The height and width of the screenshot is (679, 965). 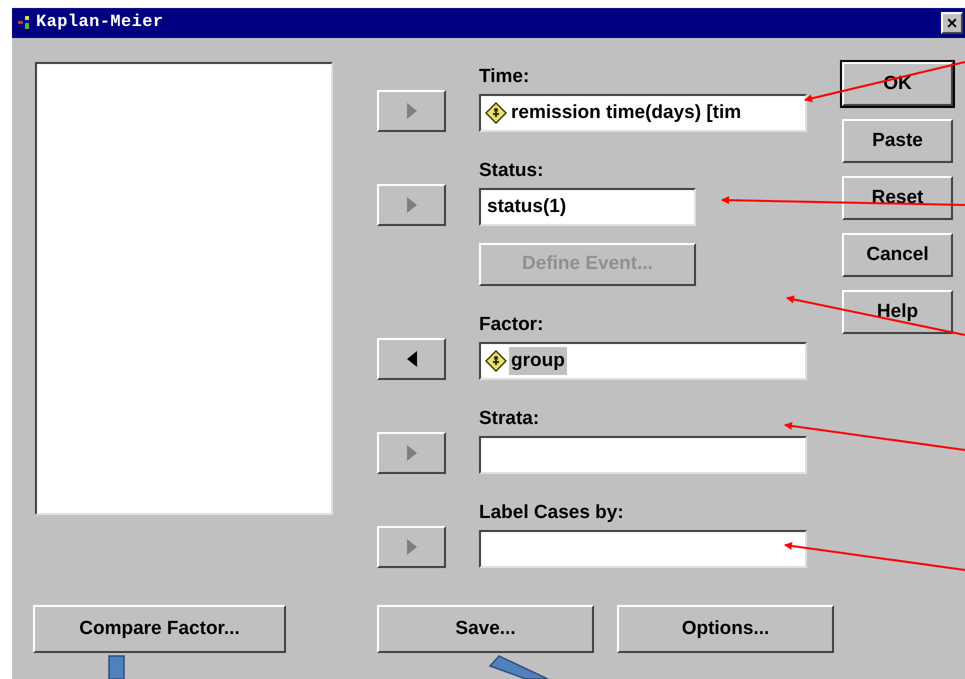 What do you see at coordinates (897, 198) in the screenshot?
I see `dialog-button: Reset` at bounding box center [897, 198].